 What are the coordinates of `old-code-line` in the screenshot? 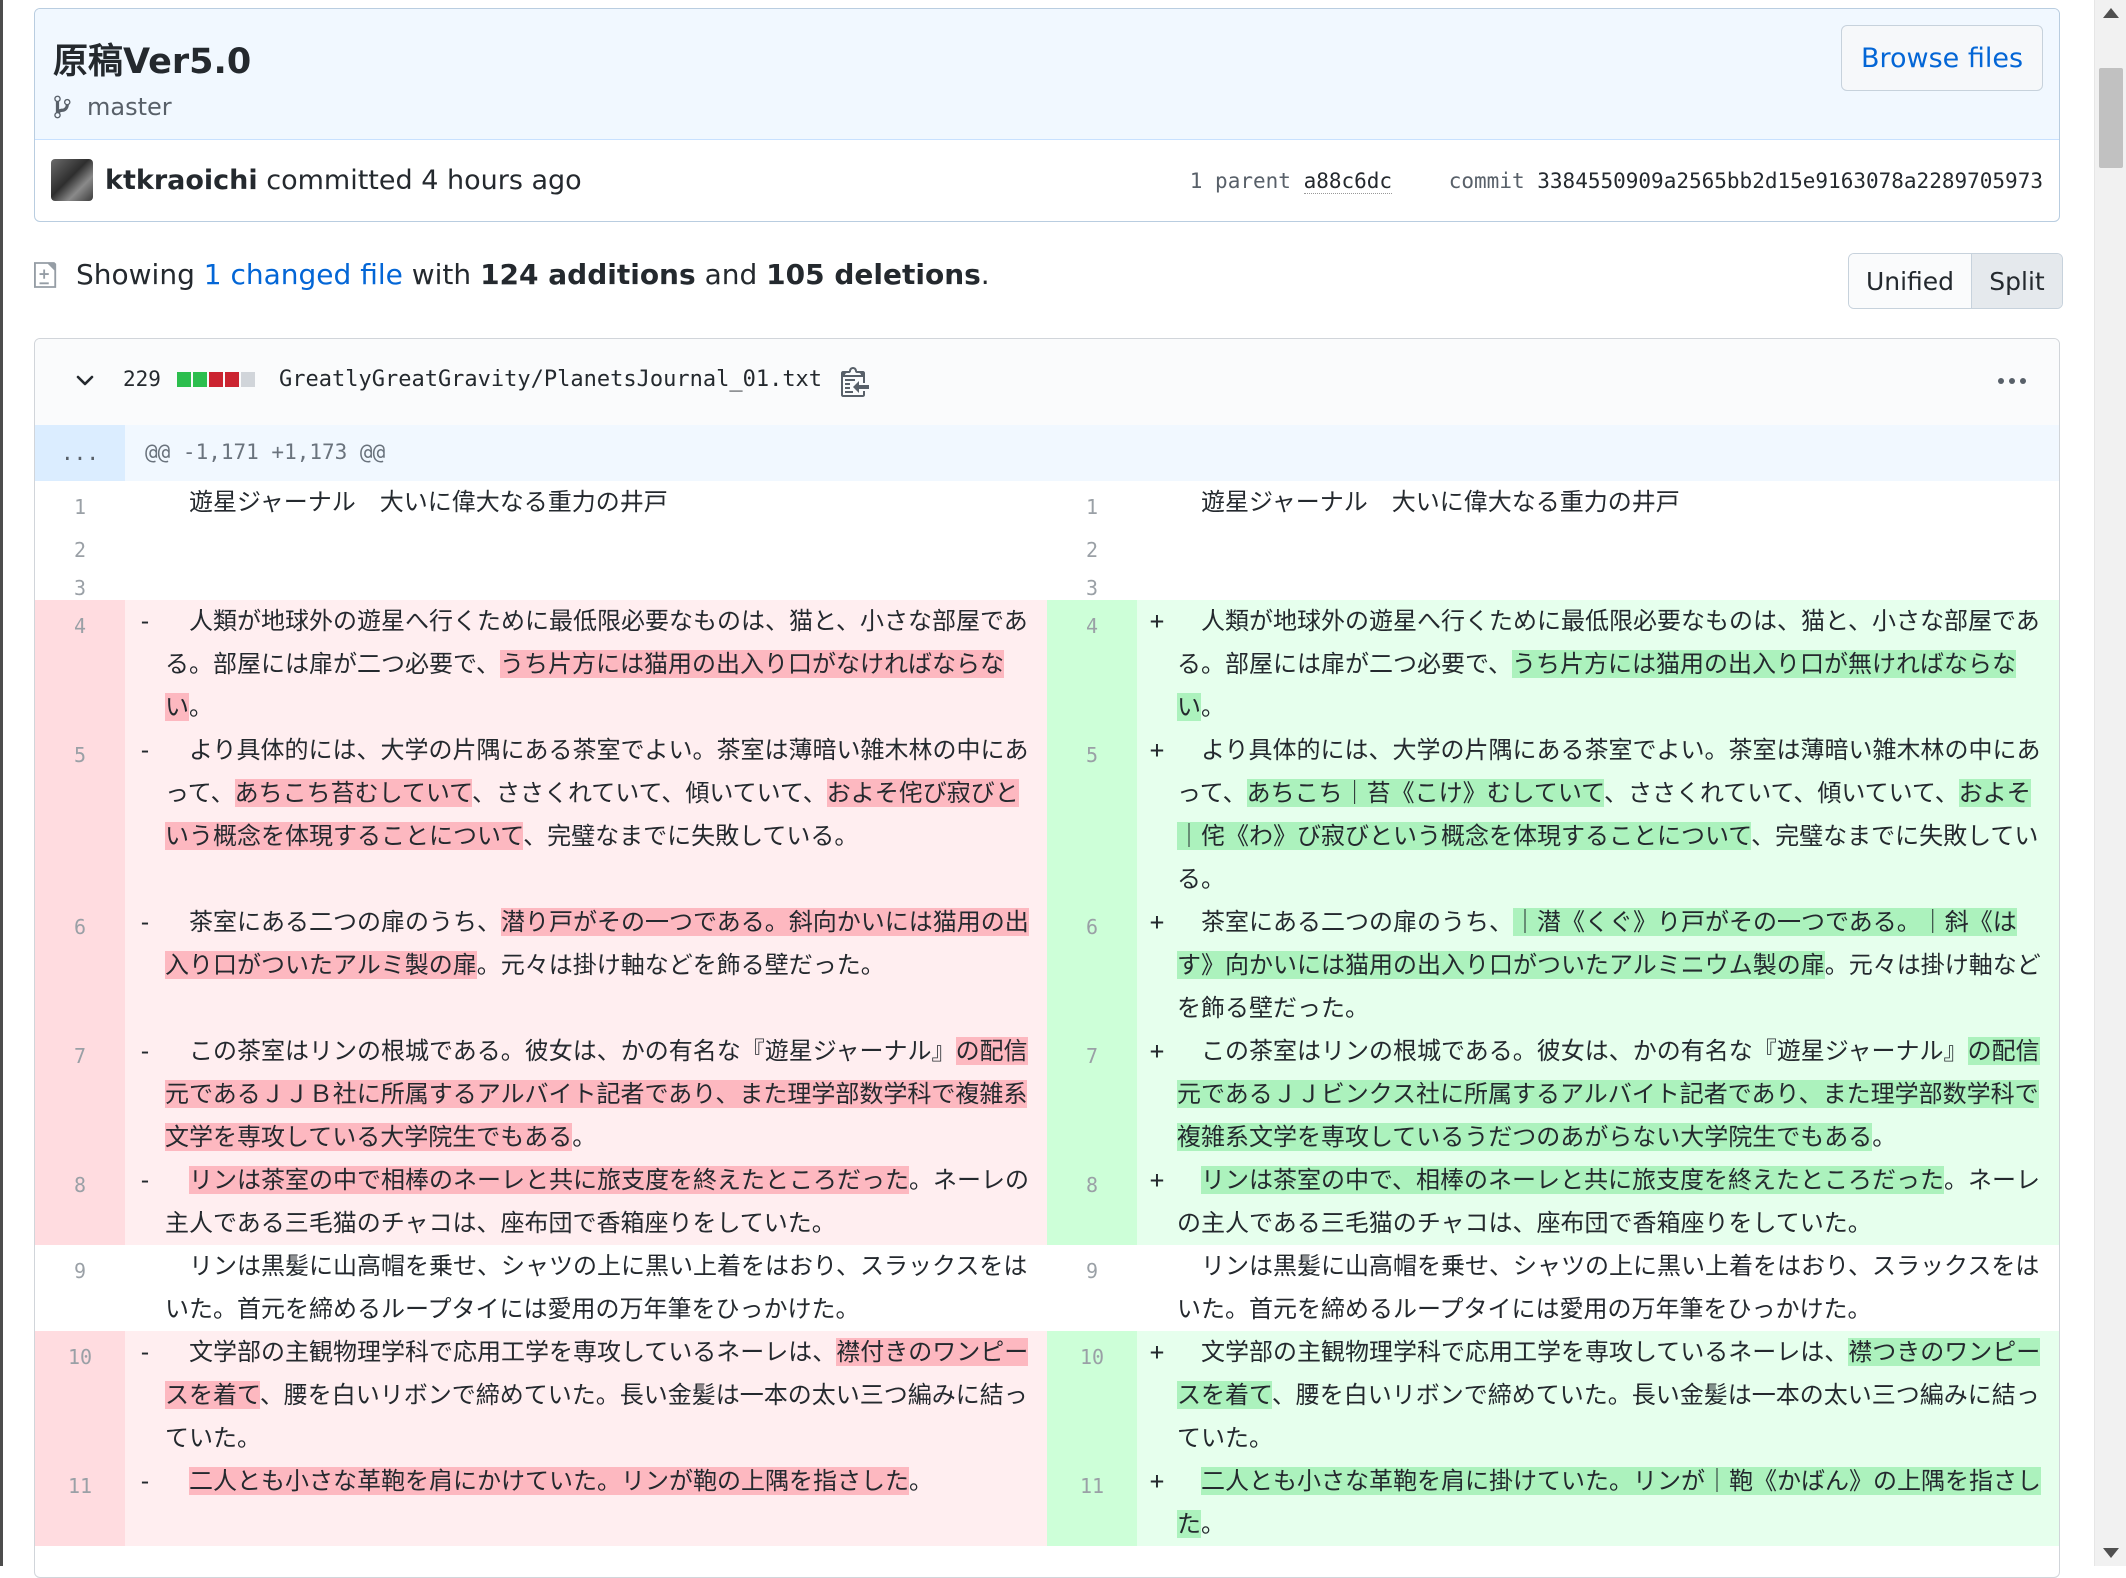 It's located at (586, 543).